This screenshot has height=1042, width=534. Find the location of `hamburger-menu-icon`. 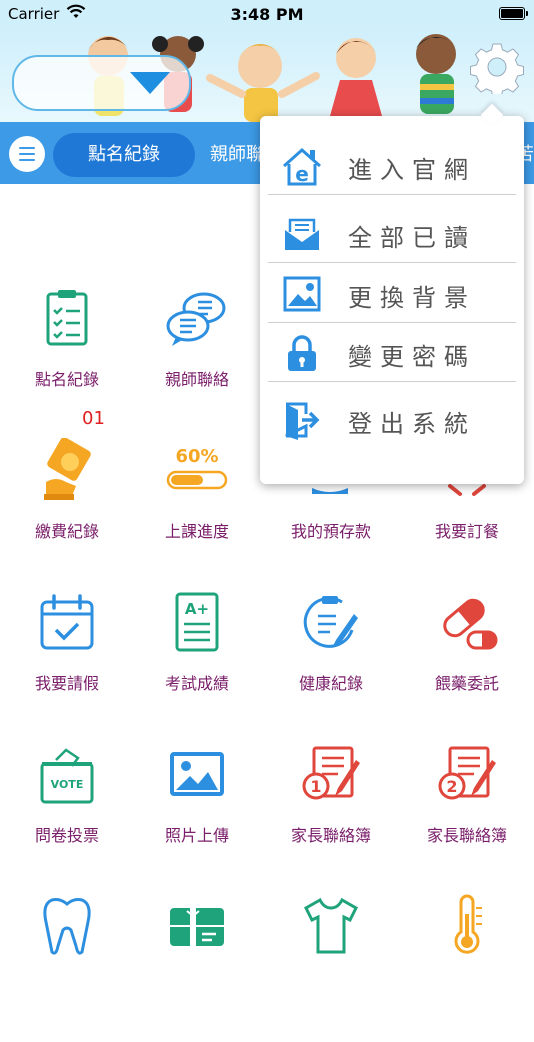

hamburger-menu-icon is located at coordinates (27, 154).